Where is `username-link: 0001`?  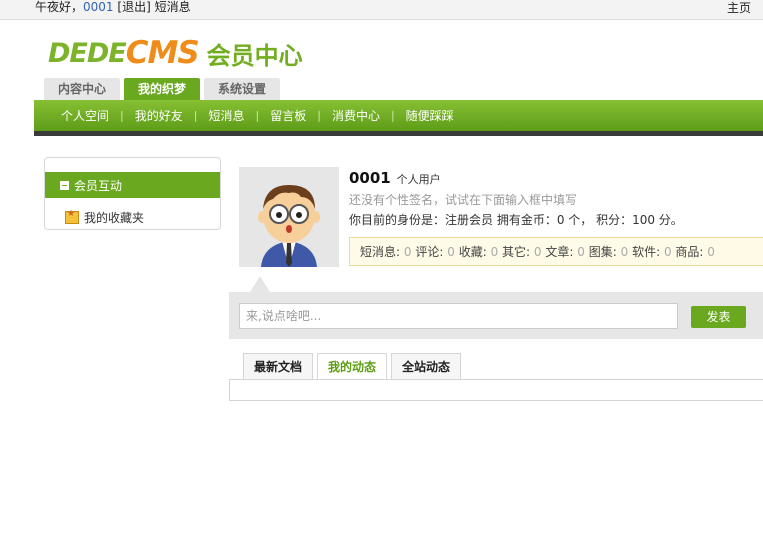
username-link: 0001 is located at coordinates (98, 7).